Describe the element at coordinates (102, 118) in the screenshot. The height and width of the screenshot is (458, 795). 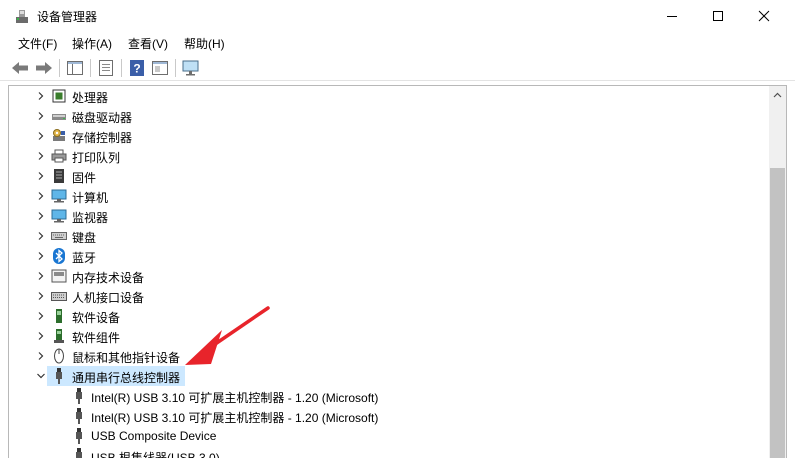
I see `tree-item-label: 磁盘驱动器` at that location.